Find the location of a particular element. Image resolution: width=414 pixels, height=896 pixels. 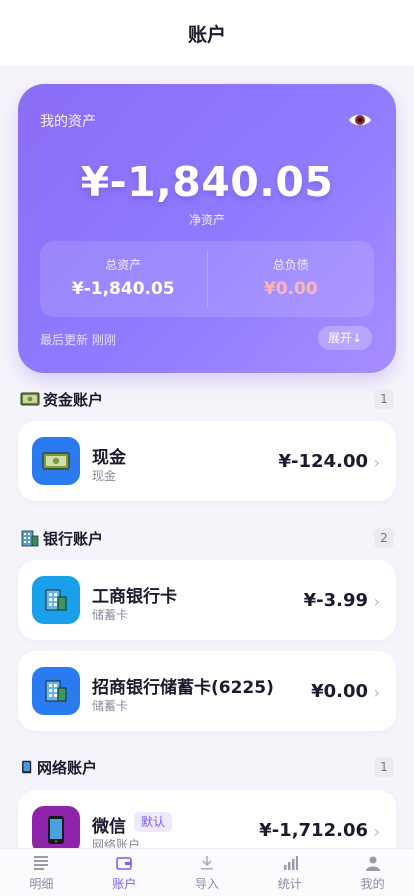

nav-label: 统计 is located at coordinates (289, 884).